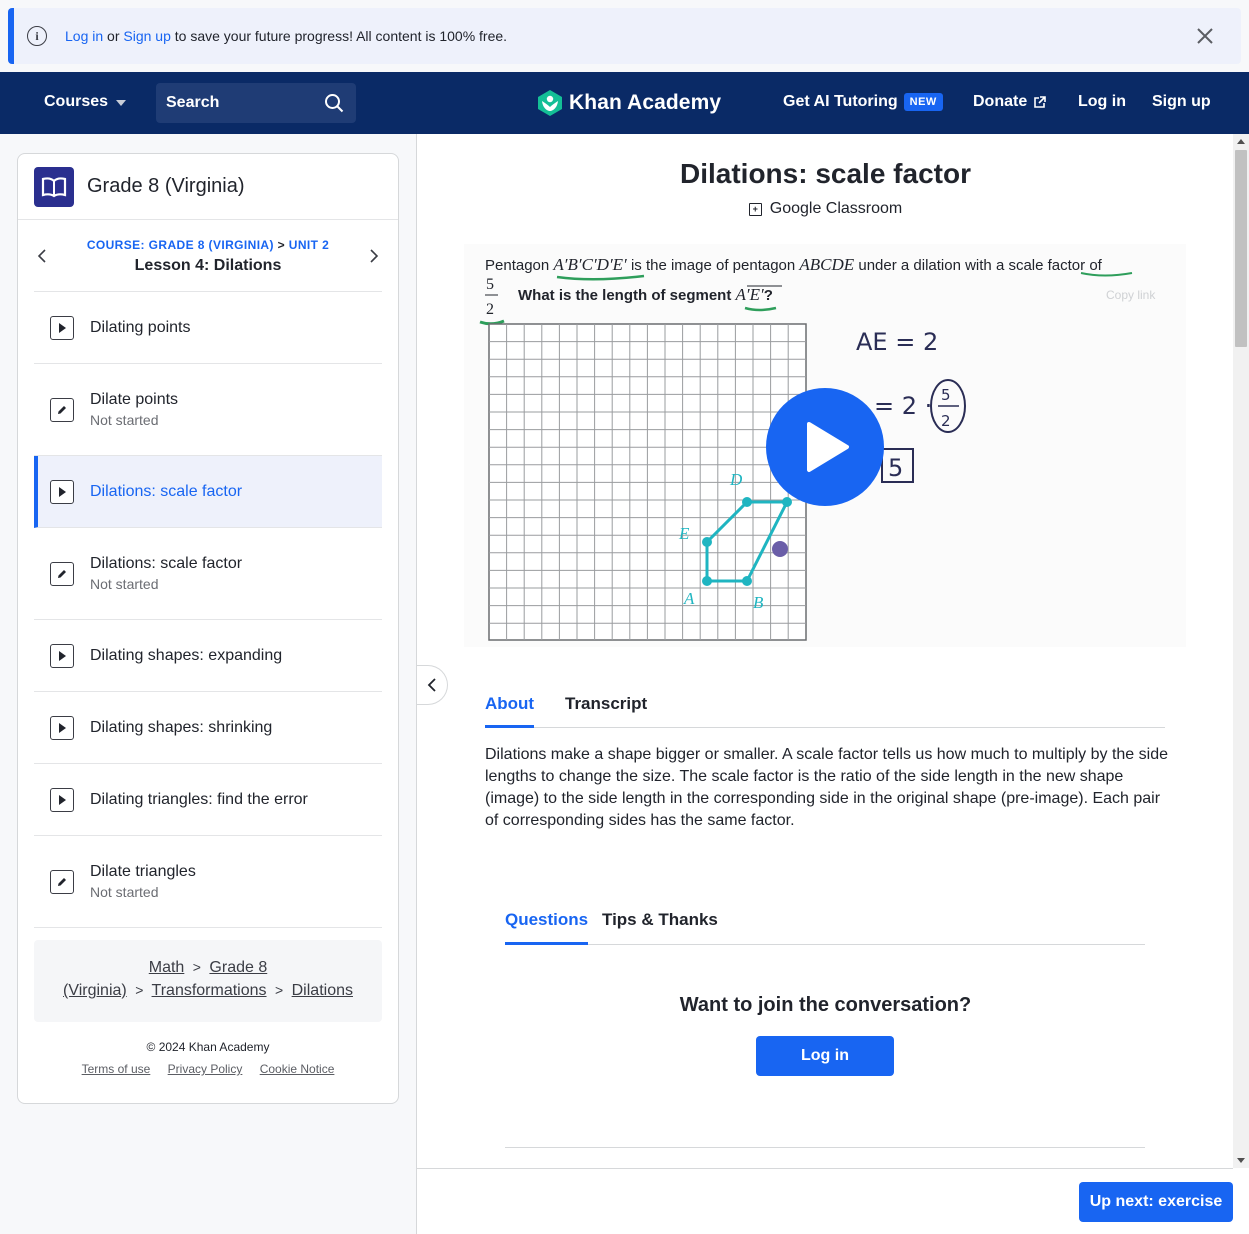 The width and height of the screenshot is (1249, 1234). Describe the element at coordinates (645, 294) in the screenshot. I see `video-question-prompt: What is the length of segment A′E′?` at that location.